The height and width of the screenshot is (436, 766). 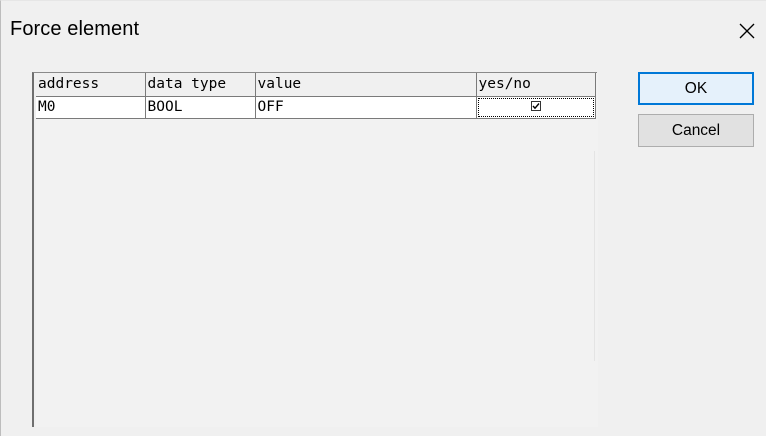 I want to click on checkmark-icon, so click(x=535, y=105).